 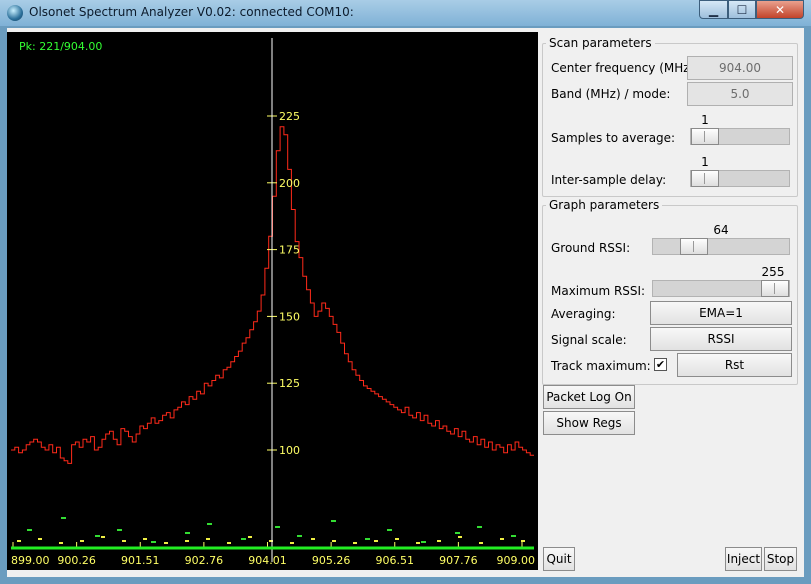 I want to click on samples-to-average-value: 1, so click(x=705, y=120).